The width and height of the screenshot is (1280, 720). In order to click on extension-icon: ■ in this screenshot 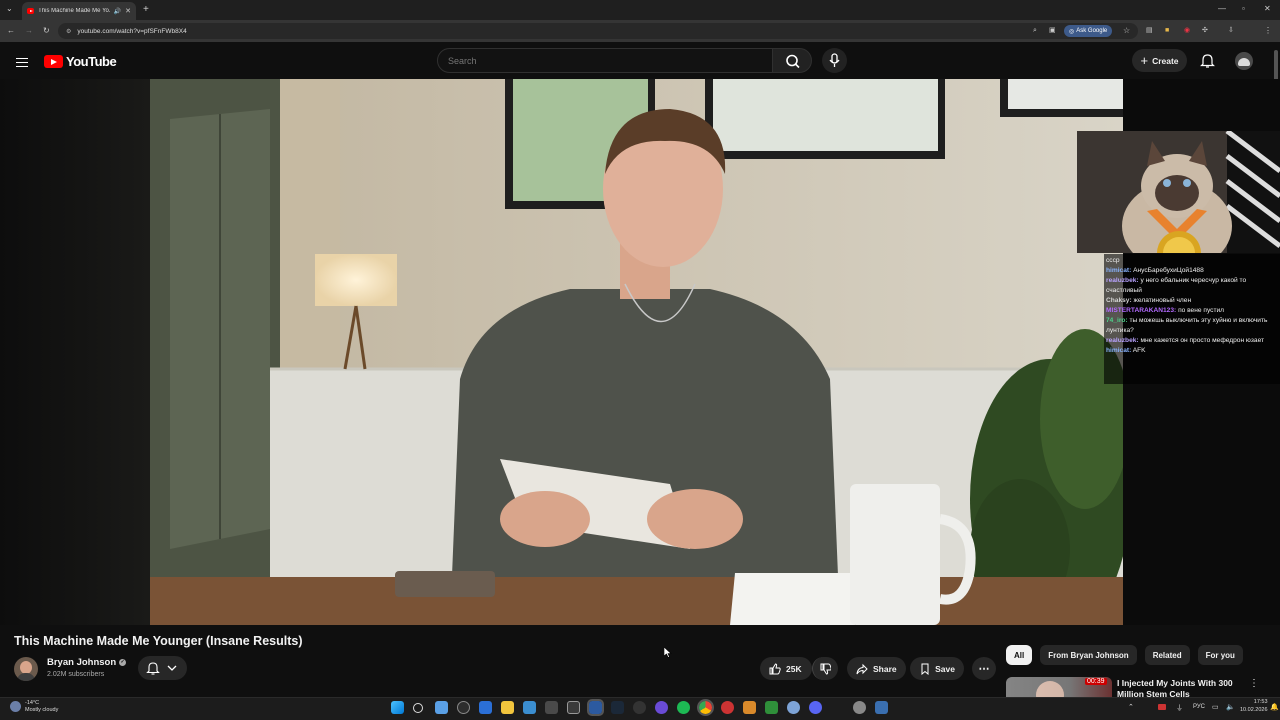, I will do `click(1167, 30)`.